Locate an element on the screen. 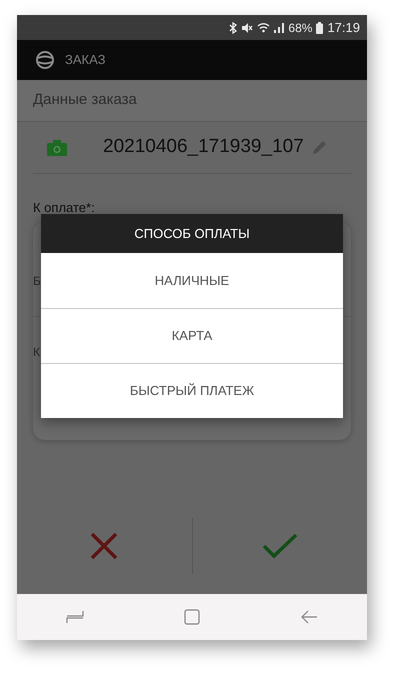 This screenshot has height=689, width=416. mute-icon is located at coordinates (247, 28).